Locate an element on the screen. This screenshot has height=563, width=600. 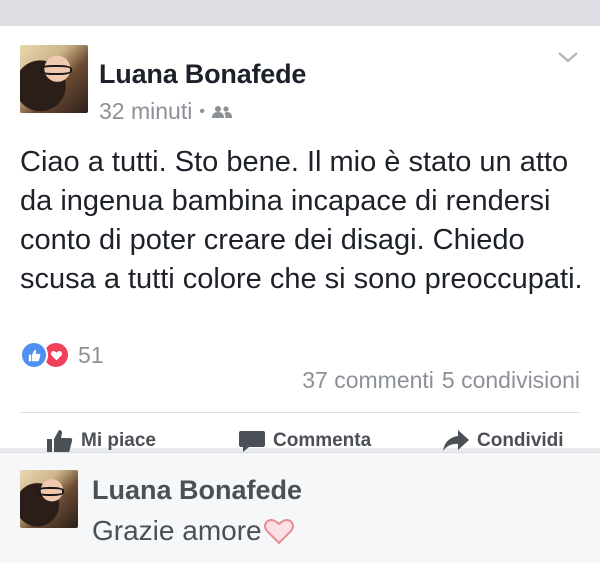
comment-text: Grazie amore is located at coordinates (177, 530).